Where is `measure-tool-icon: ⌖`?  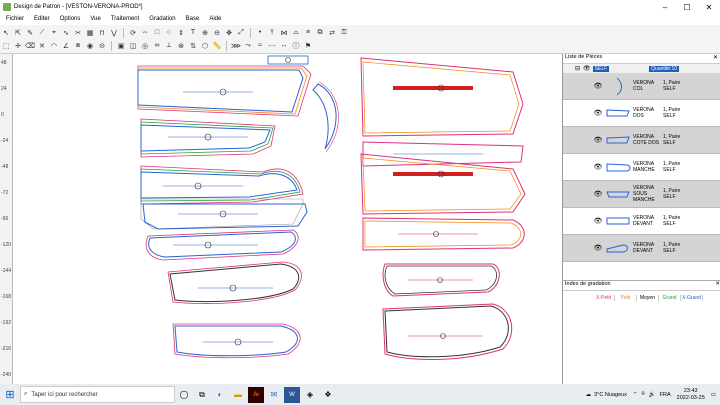 measure-tool-icon: ⌖ is located at coordinates (54, 33).